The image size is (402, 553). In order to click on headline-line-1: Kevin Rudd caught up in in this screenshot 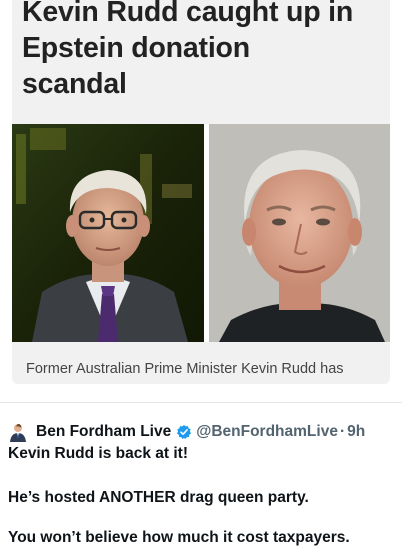, I will do `click(188, 14)`.